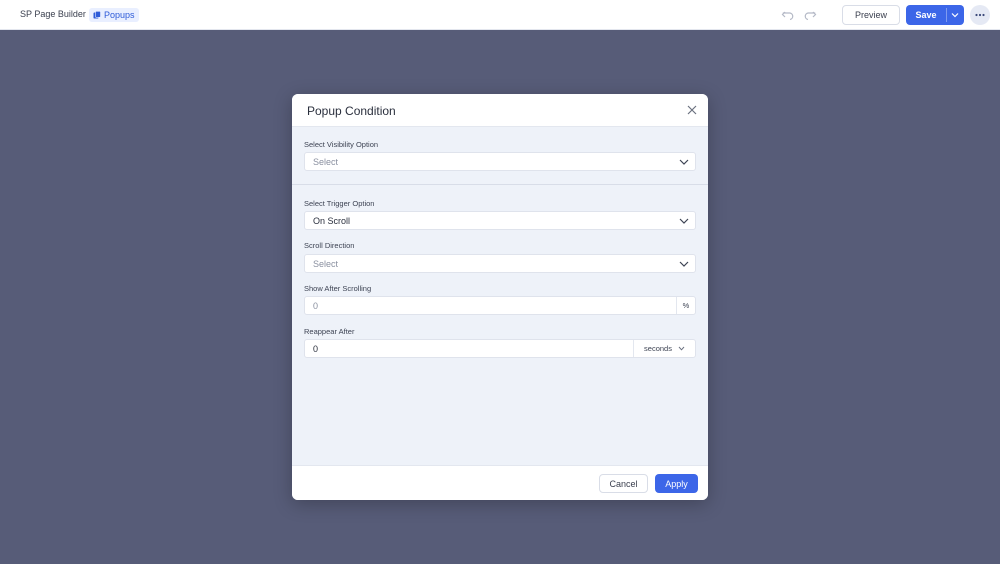 This screenshot has height=564, width=1000. Describe the element at coordinates (810, 15) in the screenshot. I see `redo-icon` at that location.